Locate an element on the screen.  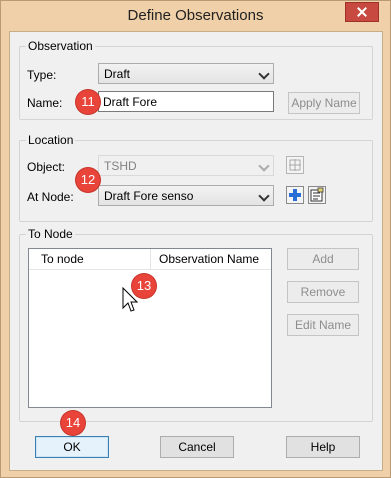
add-button: Add is located at coordinates (323, 259).